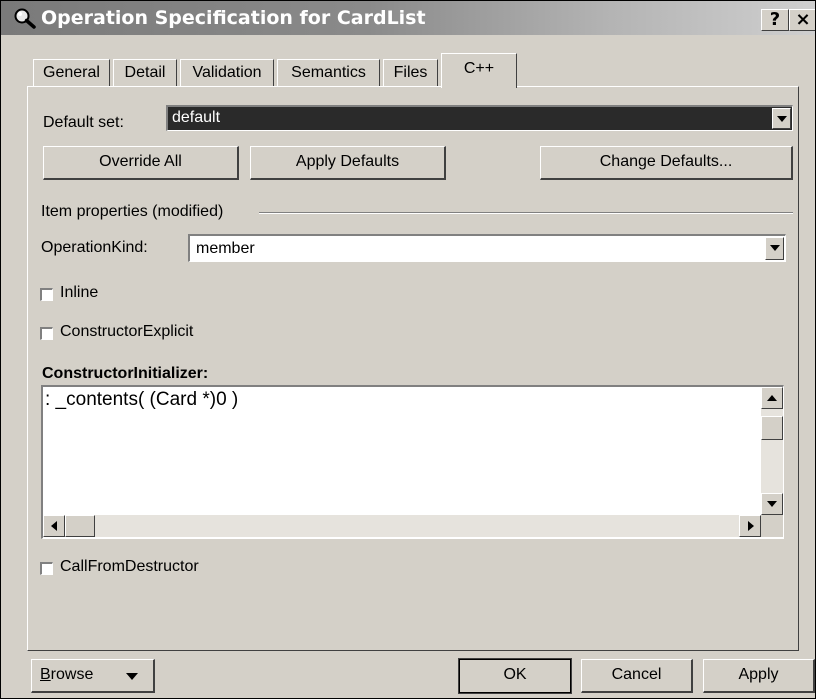 The image size is (816, 699). Describe the element at coordinates (802, 20) in the screenshot. I see `close-button: ×` at that location.